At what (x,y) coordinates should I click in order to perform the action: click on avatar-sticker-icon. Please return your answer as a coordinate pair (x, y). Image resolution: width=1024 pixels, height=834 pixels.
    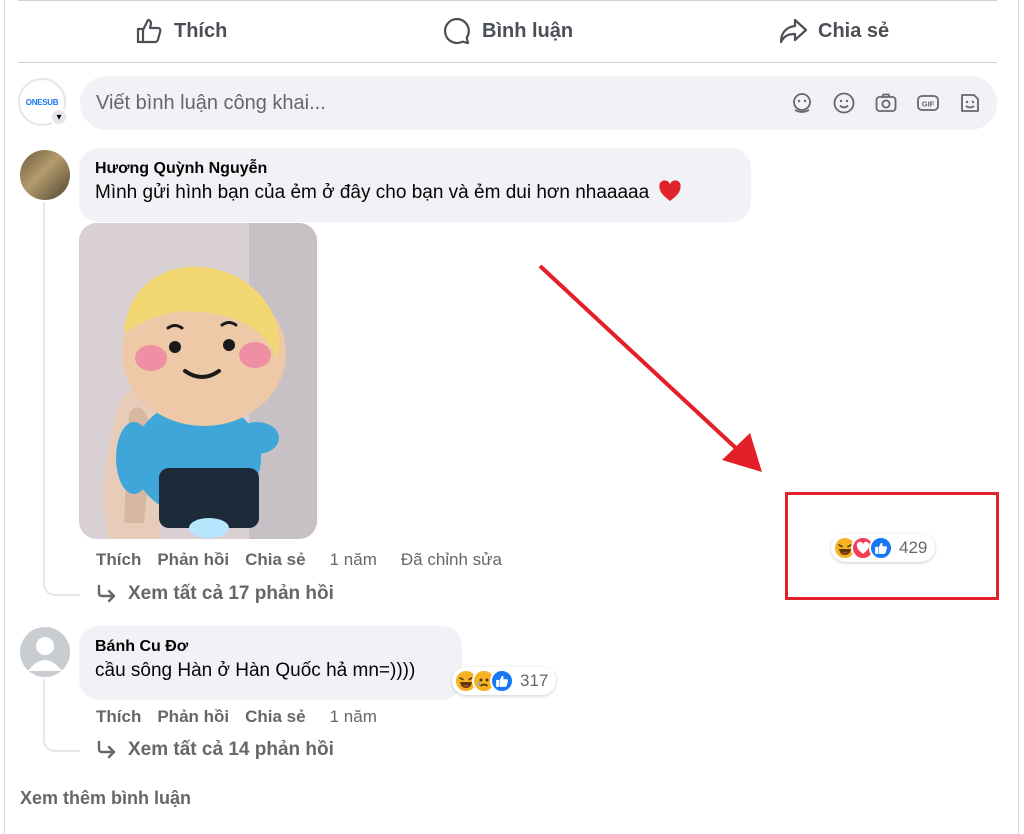
    Looking at the image, I should click on (802, 103).